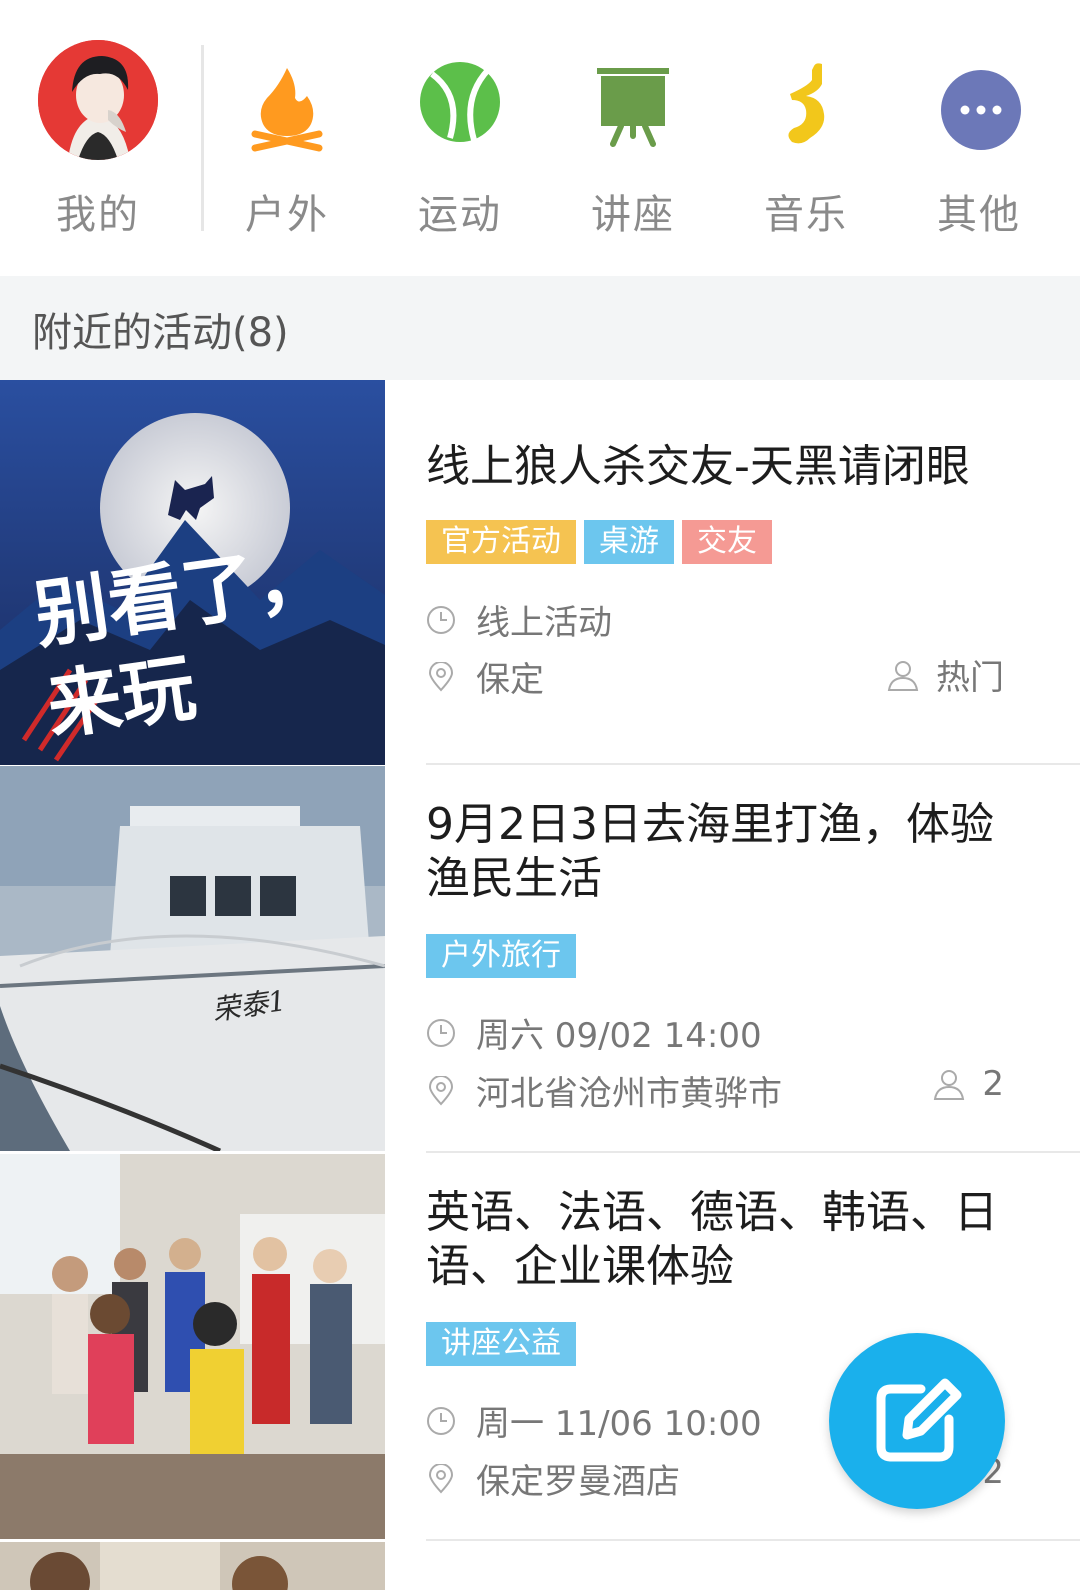 This screenshot has width=1080, height=1590. What do you see at coordinates (633, 215) in the screenshot?
I see `category-label: 讲座` at bounding box center [633, 215].